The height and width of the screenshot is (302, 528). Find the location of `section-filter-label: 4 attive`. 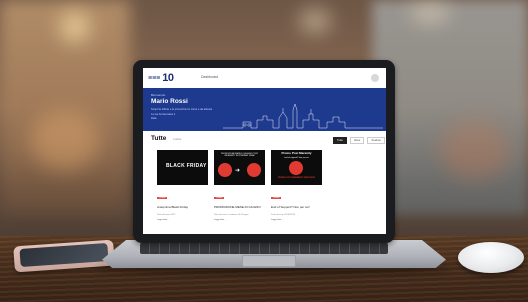

section-filter-label: 4 attive is located at coordinates (177, 139).